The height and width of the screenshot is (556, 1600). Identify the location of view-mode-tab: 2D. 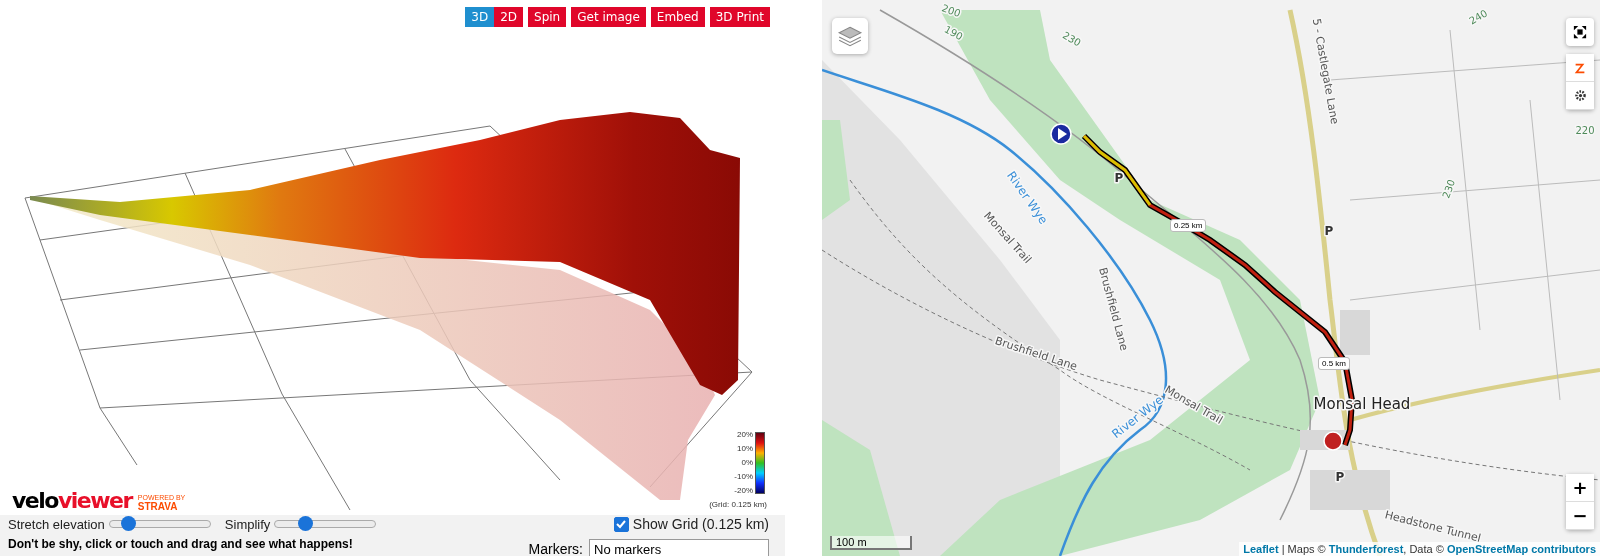
(509, 17).